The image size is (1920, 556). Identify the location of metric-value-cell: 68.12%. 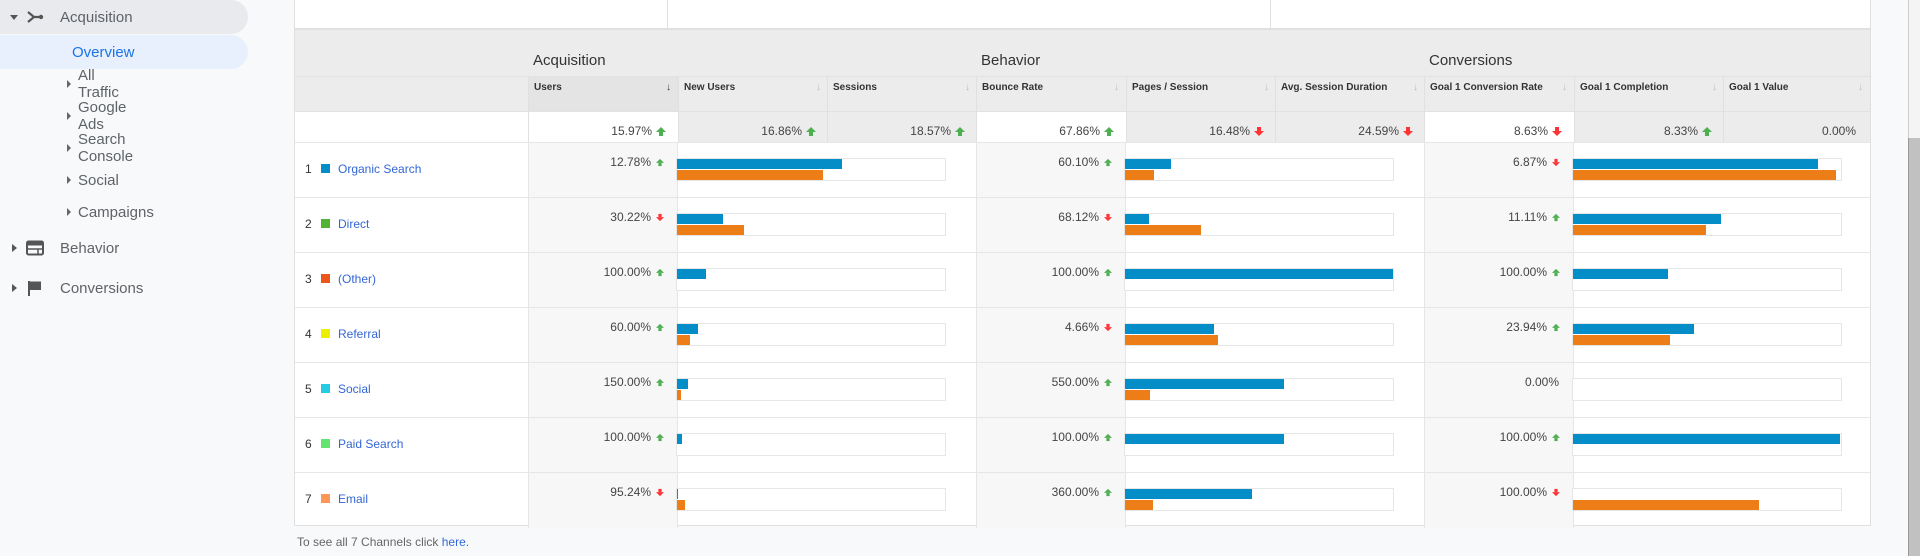
(1051, 225).